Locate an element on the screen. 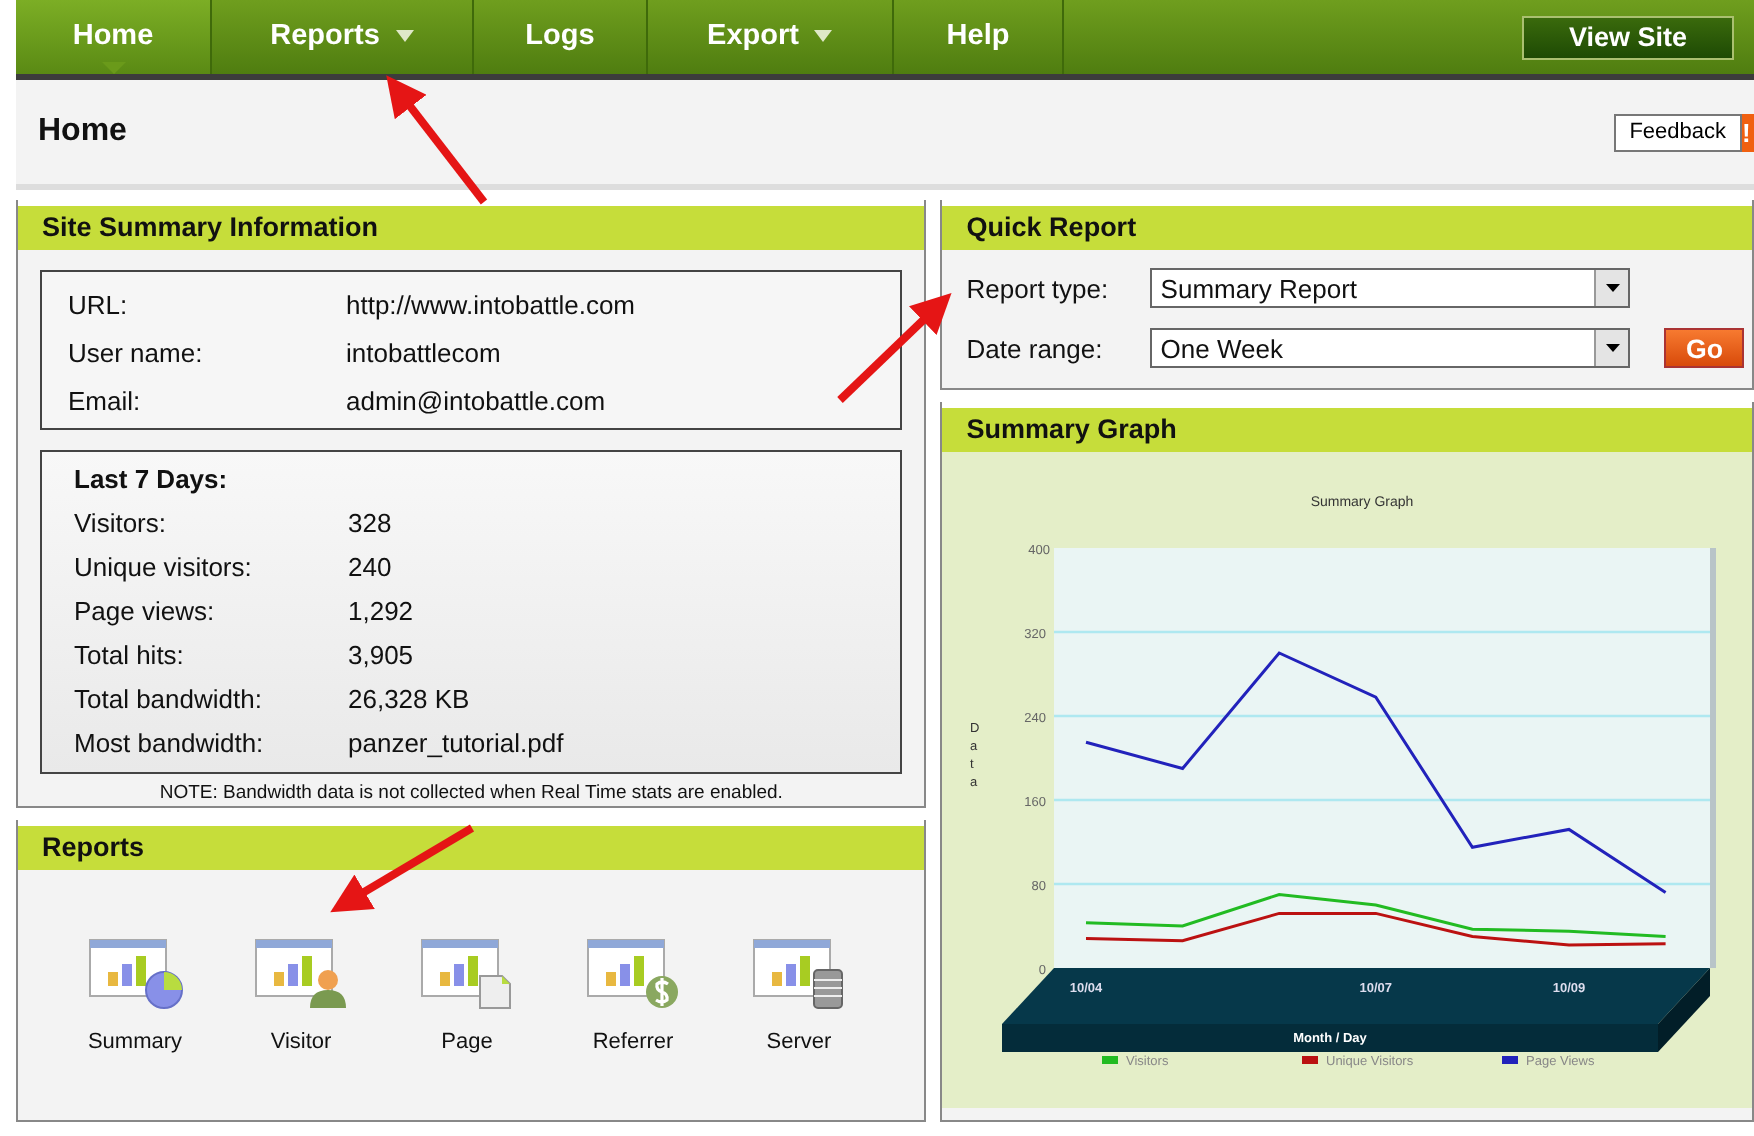  field-label: Report type: is located at coordinates (1038, 288).